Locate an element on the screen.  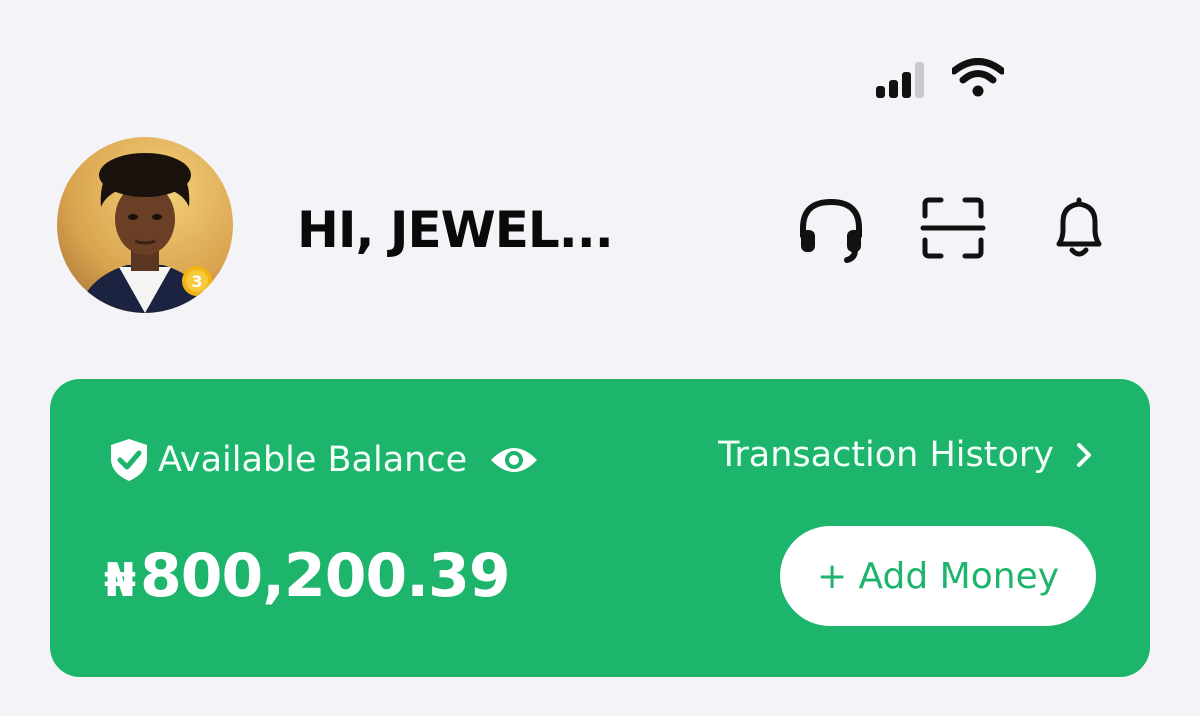
chevron-right-icon is located at coordinates (1084, 455).